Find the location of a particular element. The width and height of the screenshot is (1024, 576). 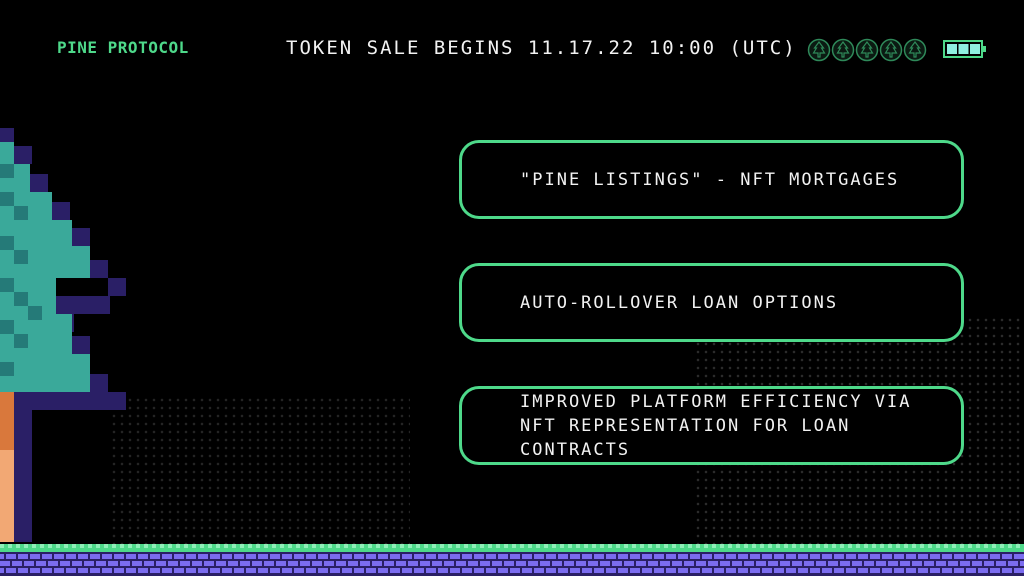

feature-text: "PINE LISTINGS" - NFT MORTGAGES is located at coordinates (710, 179).